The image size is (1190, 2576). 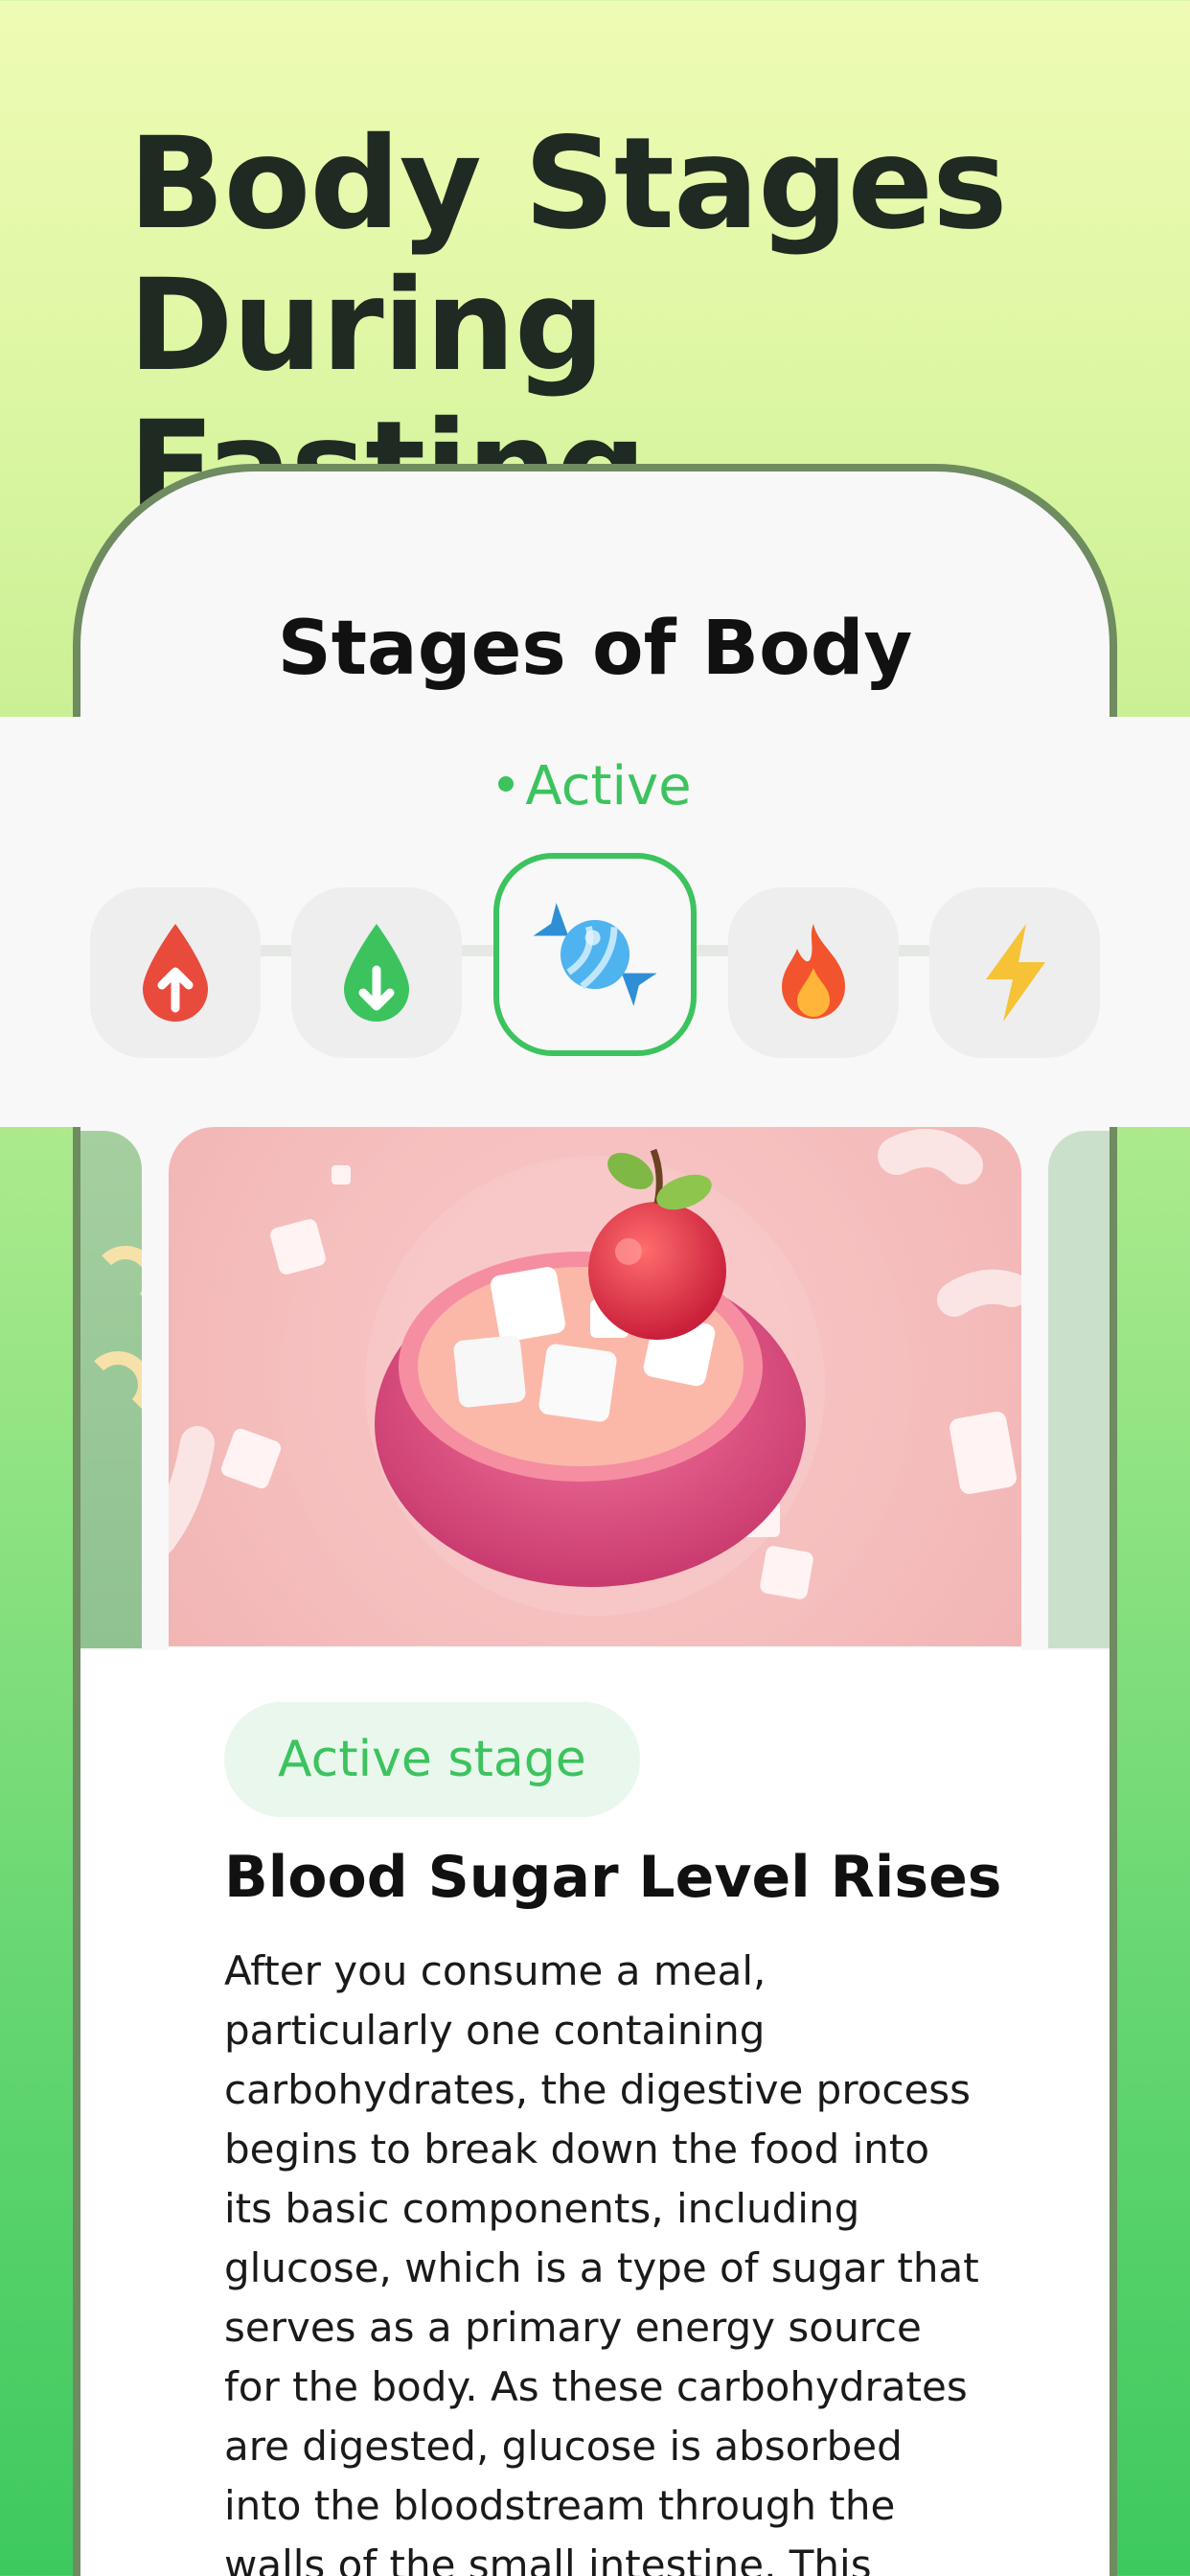 I want to click on fire-icon, so click(x=813, y=971).